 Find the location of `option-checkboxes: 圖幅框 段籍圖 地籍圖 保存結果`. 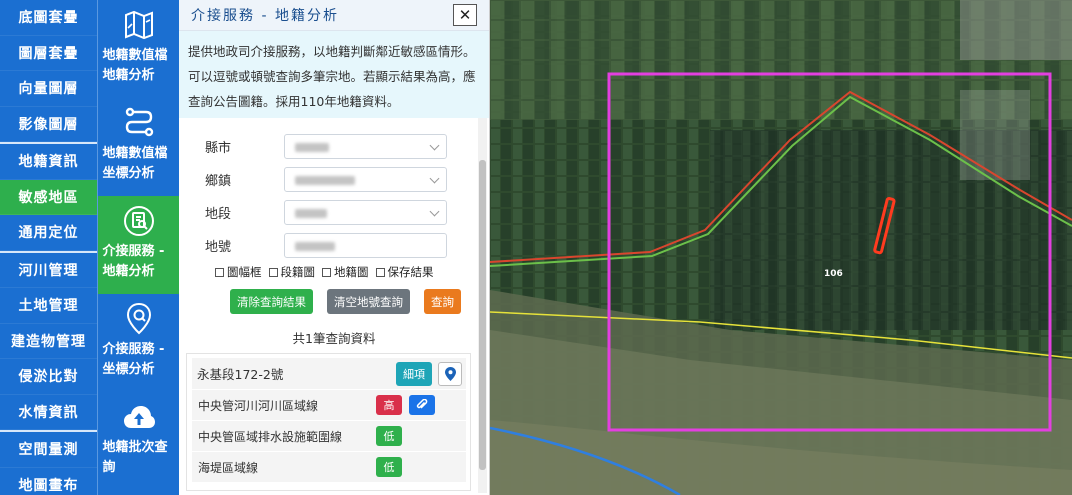

option-checkboxes: 圖幅框 段籍圖 地籍圖 保存結果 is located at coordinates (334, 272).